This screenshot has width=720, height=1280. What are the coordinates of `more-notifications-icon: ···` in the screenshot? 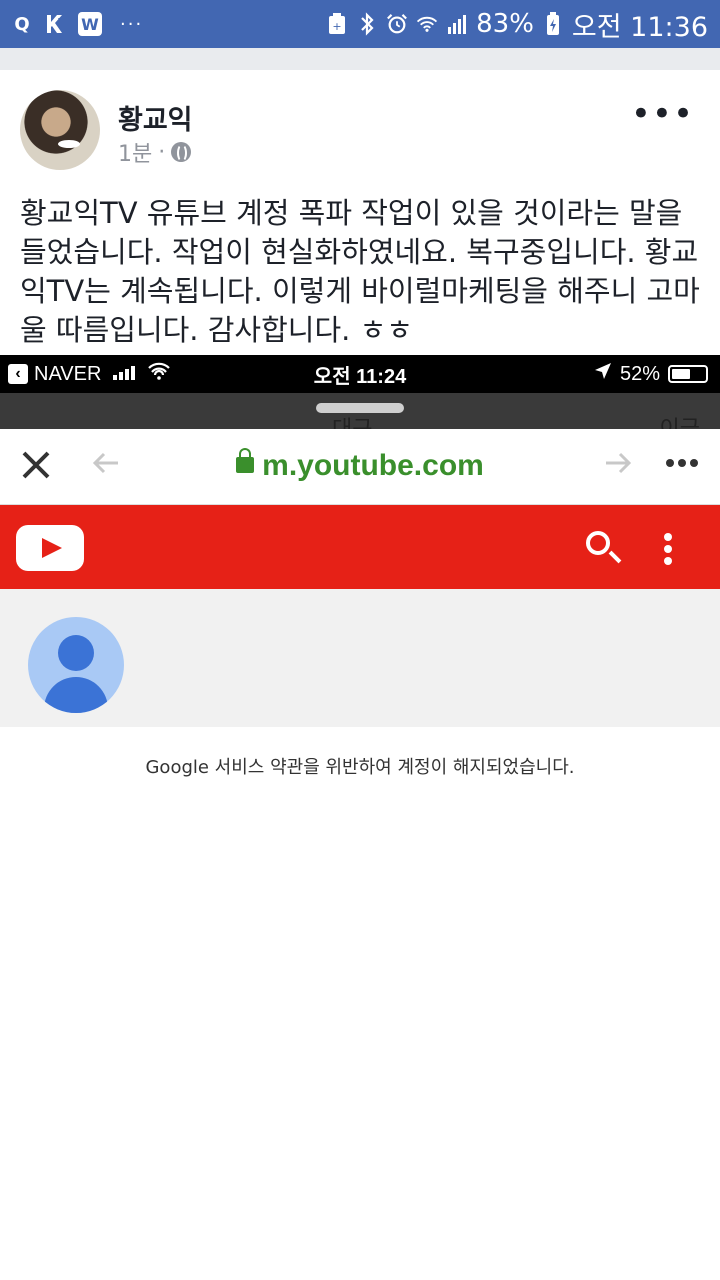 It's located at (132, 24).